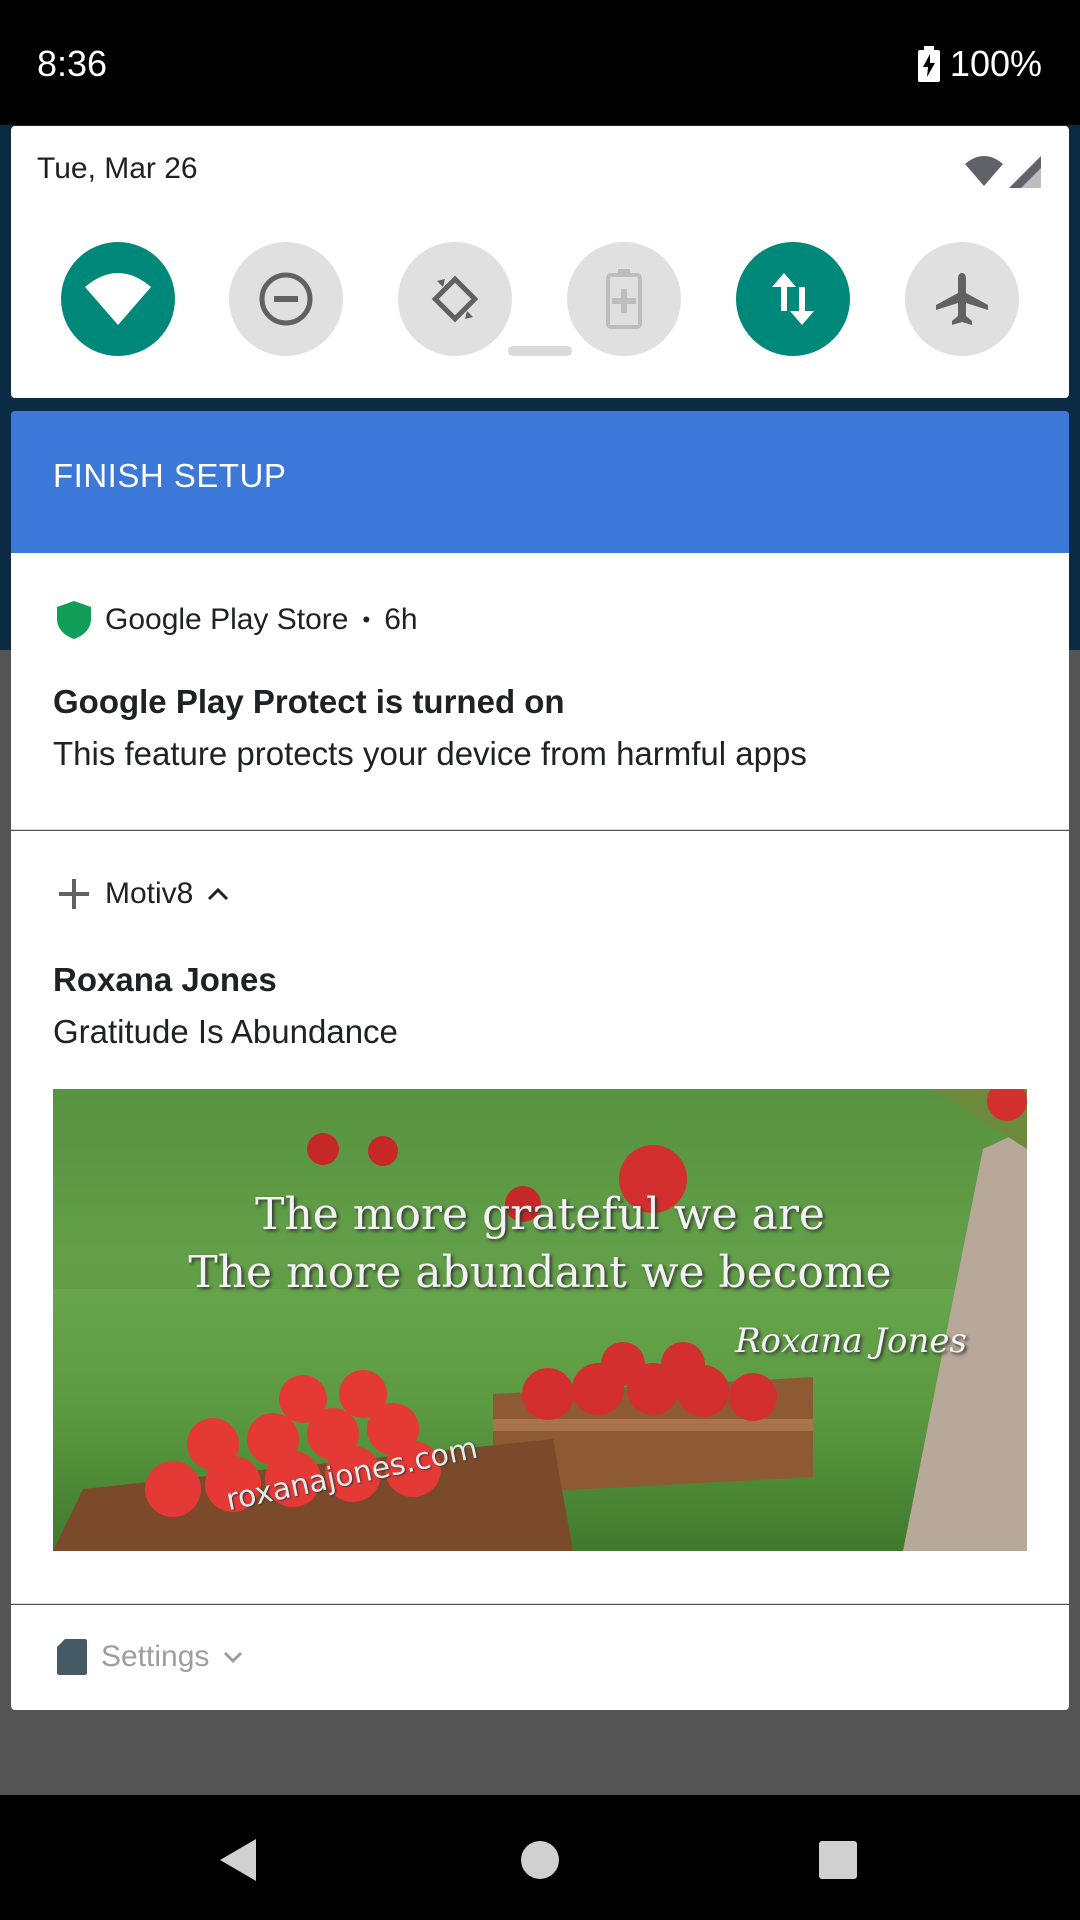 The width and height of the screenshot is (1080, 1920). I want to click on image-quote-line-1: The more grateful we are, so click(540, 1214).